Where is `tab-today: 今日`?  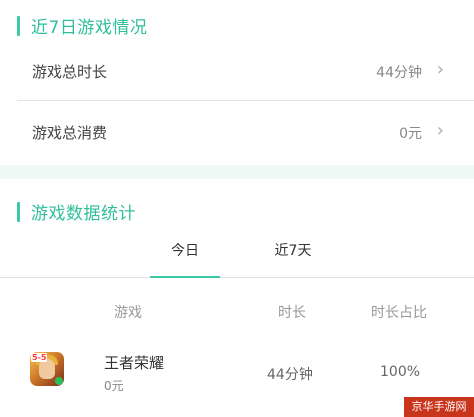 tab-today: 今日 is located at coordinates (185, 250).